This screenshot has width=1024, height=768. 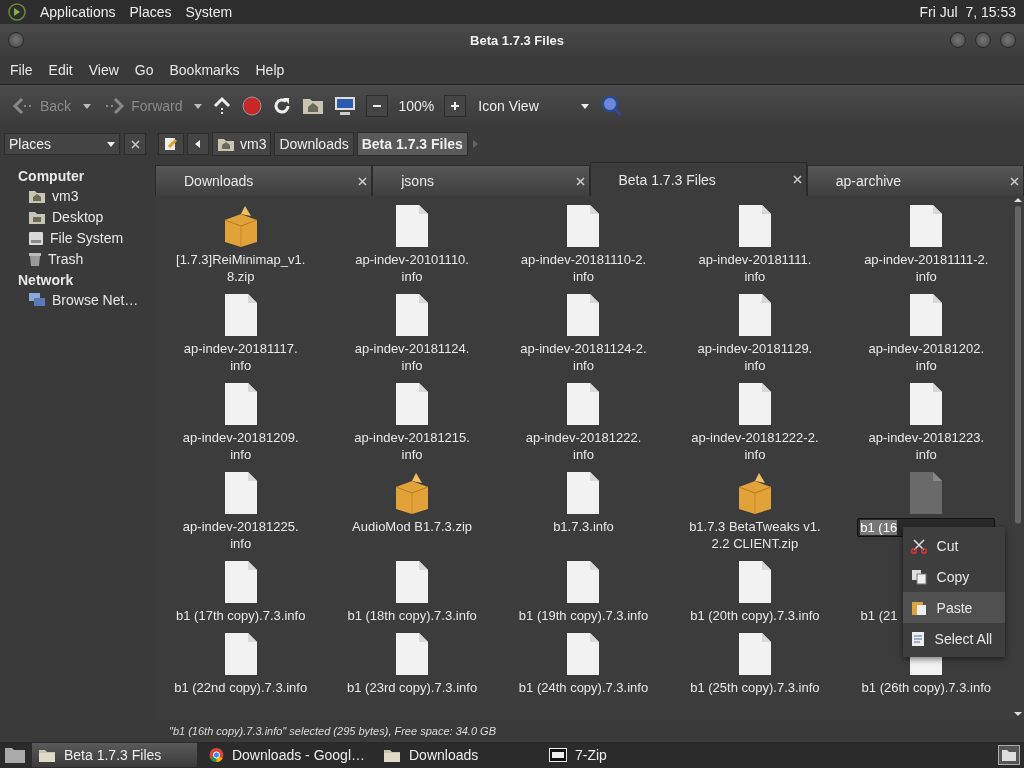 What do you see at coordinates (612, 105) in the screenshot?
I see `search-icon` at bounding box center [612, 105].